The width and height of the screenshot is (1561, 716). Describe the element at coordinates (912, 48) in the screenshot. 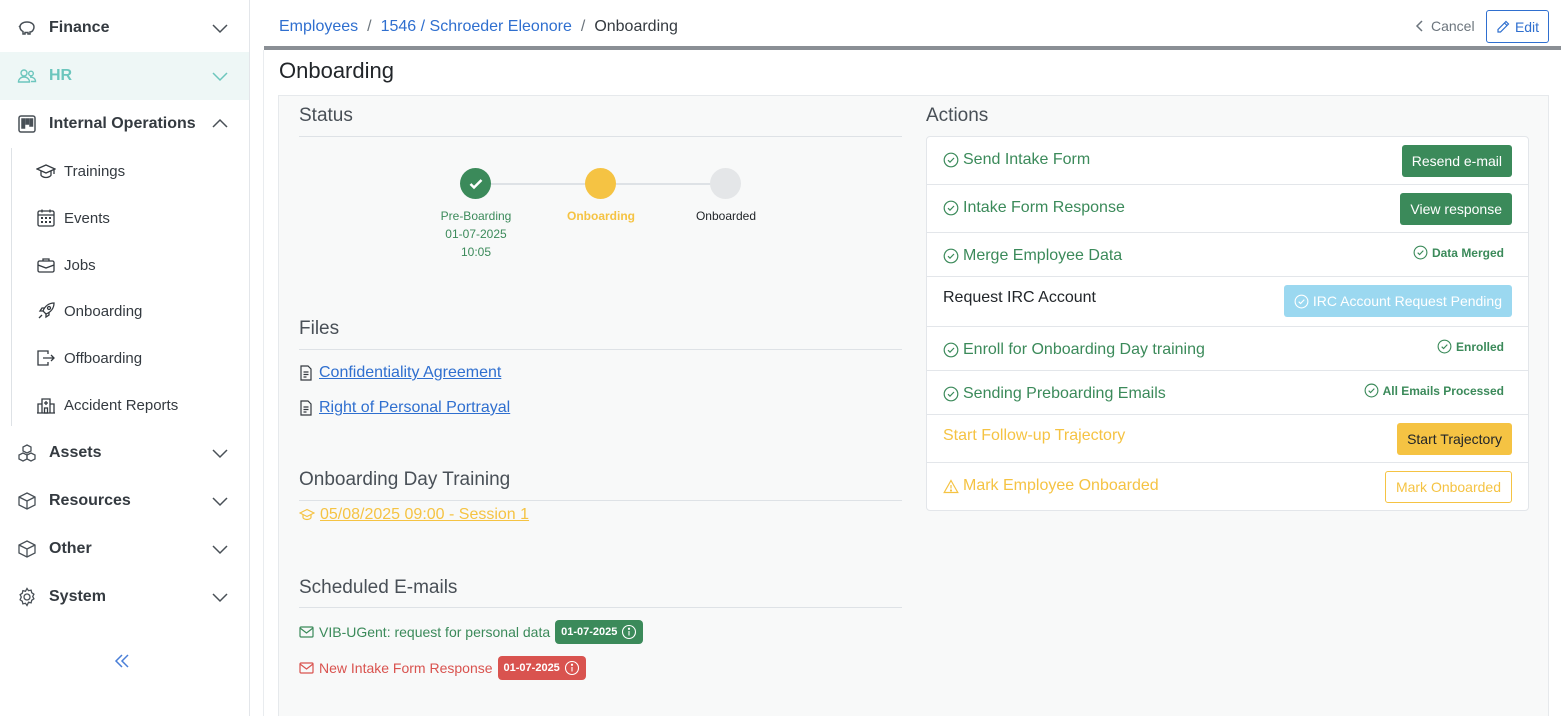

I see `header-divider` at that location.